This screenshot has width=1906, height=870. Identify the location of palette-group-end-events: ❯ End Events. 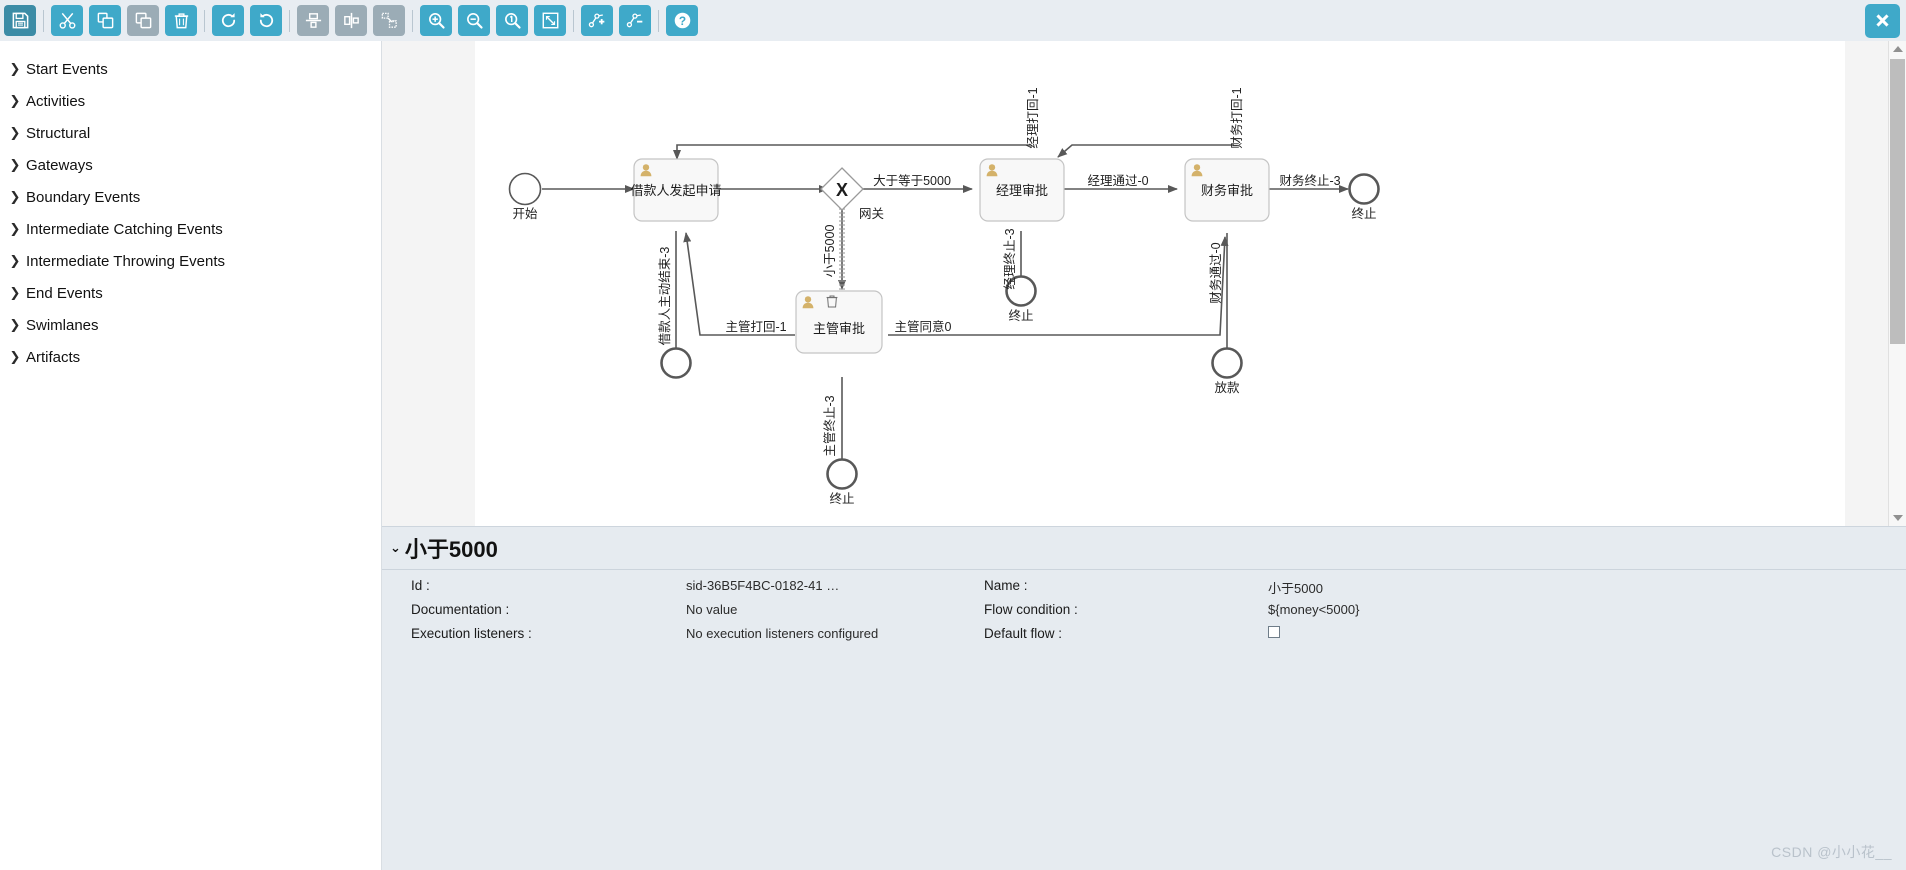
(190, 293).